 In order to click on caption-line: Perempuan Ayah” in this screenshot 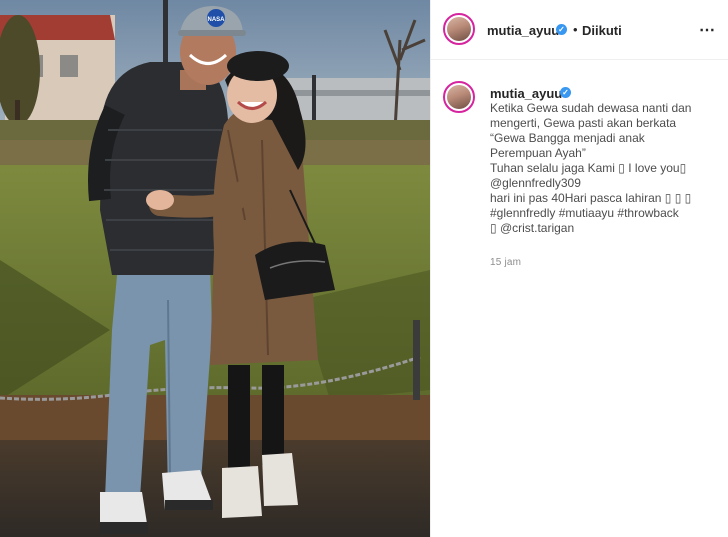, I will do `click(538, 153)`.